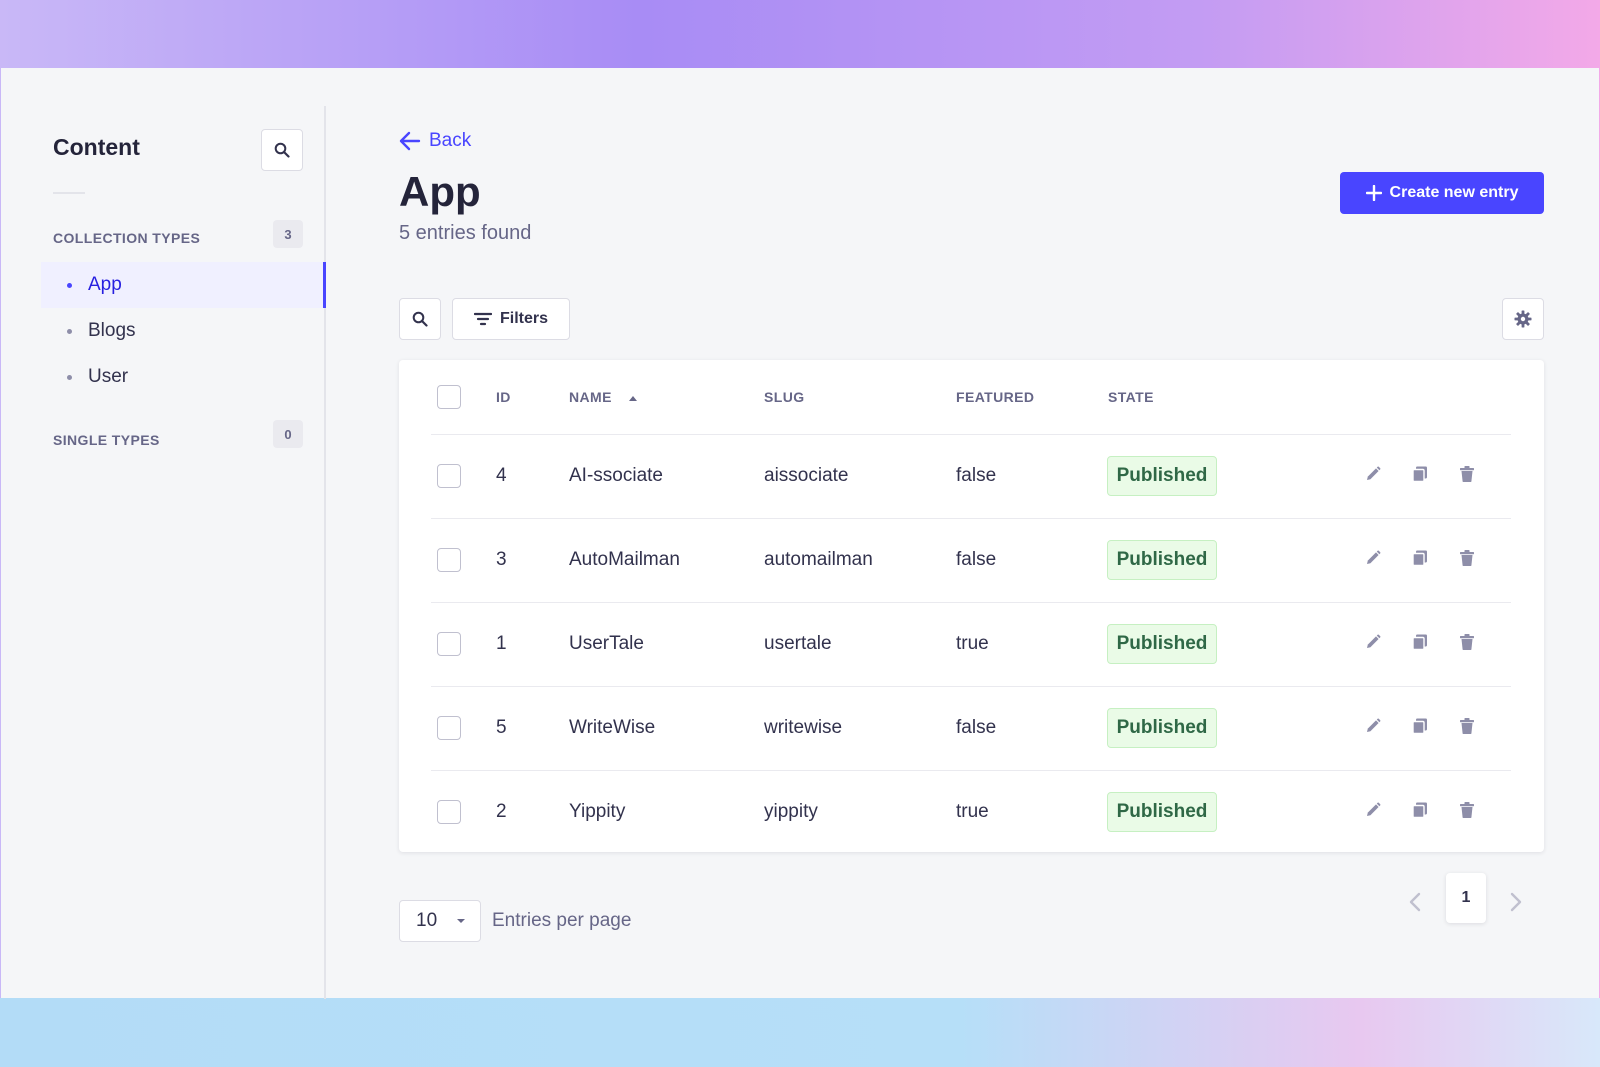 This screenshot has width=1600, height=1067. I want to click on chevron-right-icon, so click(1516, 902).